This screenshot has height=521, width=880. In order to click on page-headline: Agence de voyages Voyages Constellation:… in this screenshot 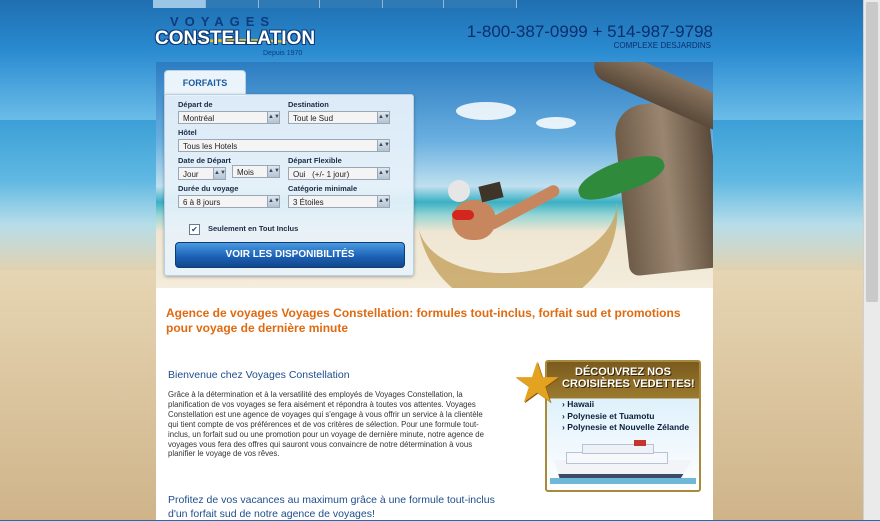, I will do `click(423, 320)`.